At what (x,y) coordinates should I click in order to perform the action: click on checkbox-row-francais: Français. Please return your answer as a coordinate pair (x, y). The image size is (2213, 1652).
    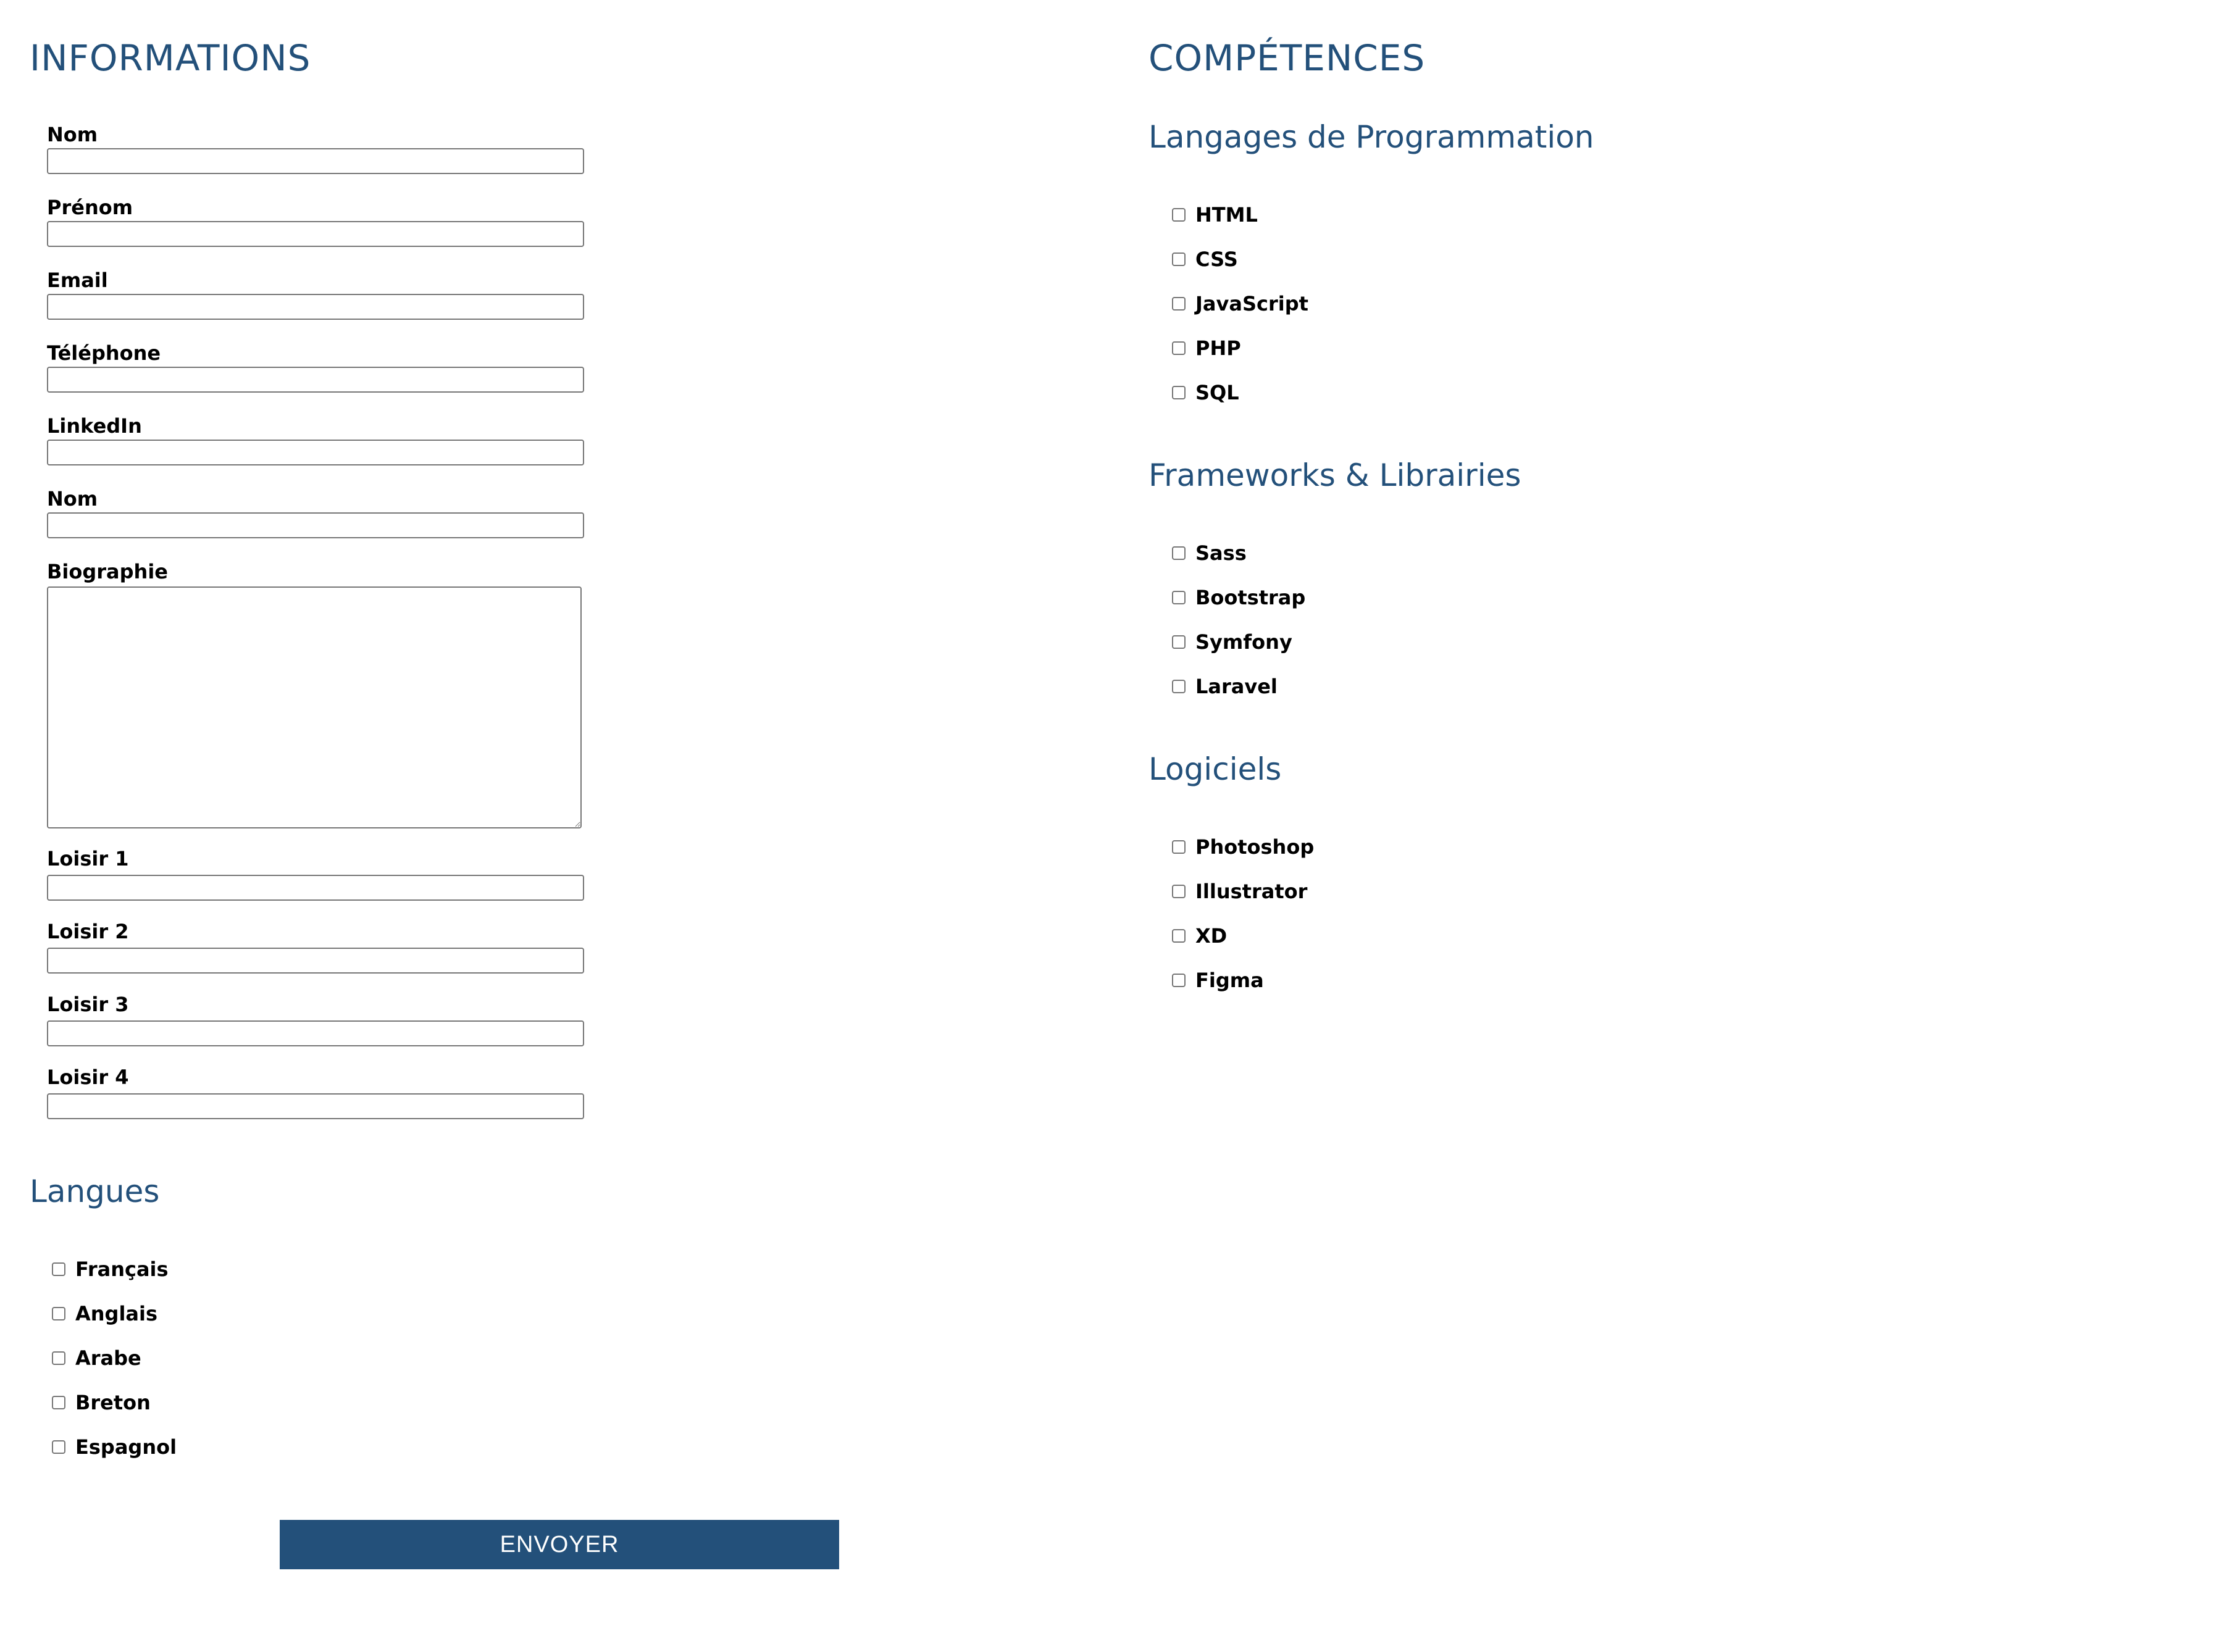
    Looking at the image, I should click on (111, 1270).